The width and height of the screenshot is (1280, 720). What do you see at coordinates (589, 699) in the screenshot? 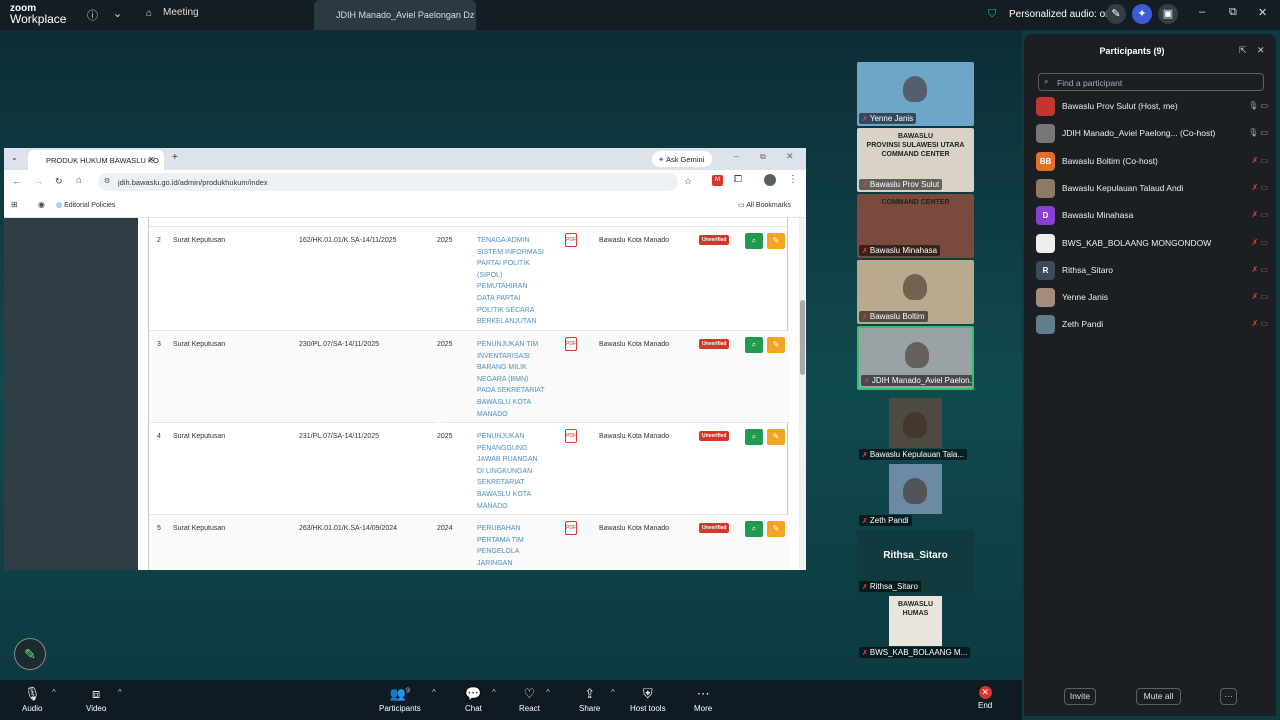
I see `share-button: ⇪ Share` at bounding box center [589, 699].